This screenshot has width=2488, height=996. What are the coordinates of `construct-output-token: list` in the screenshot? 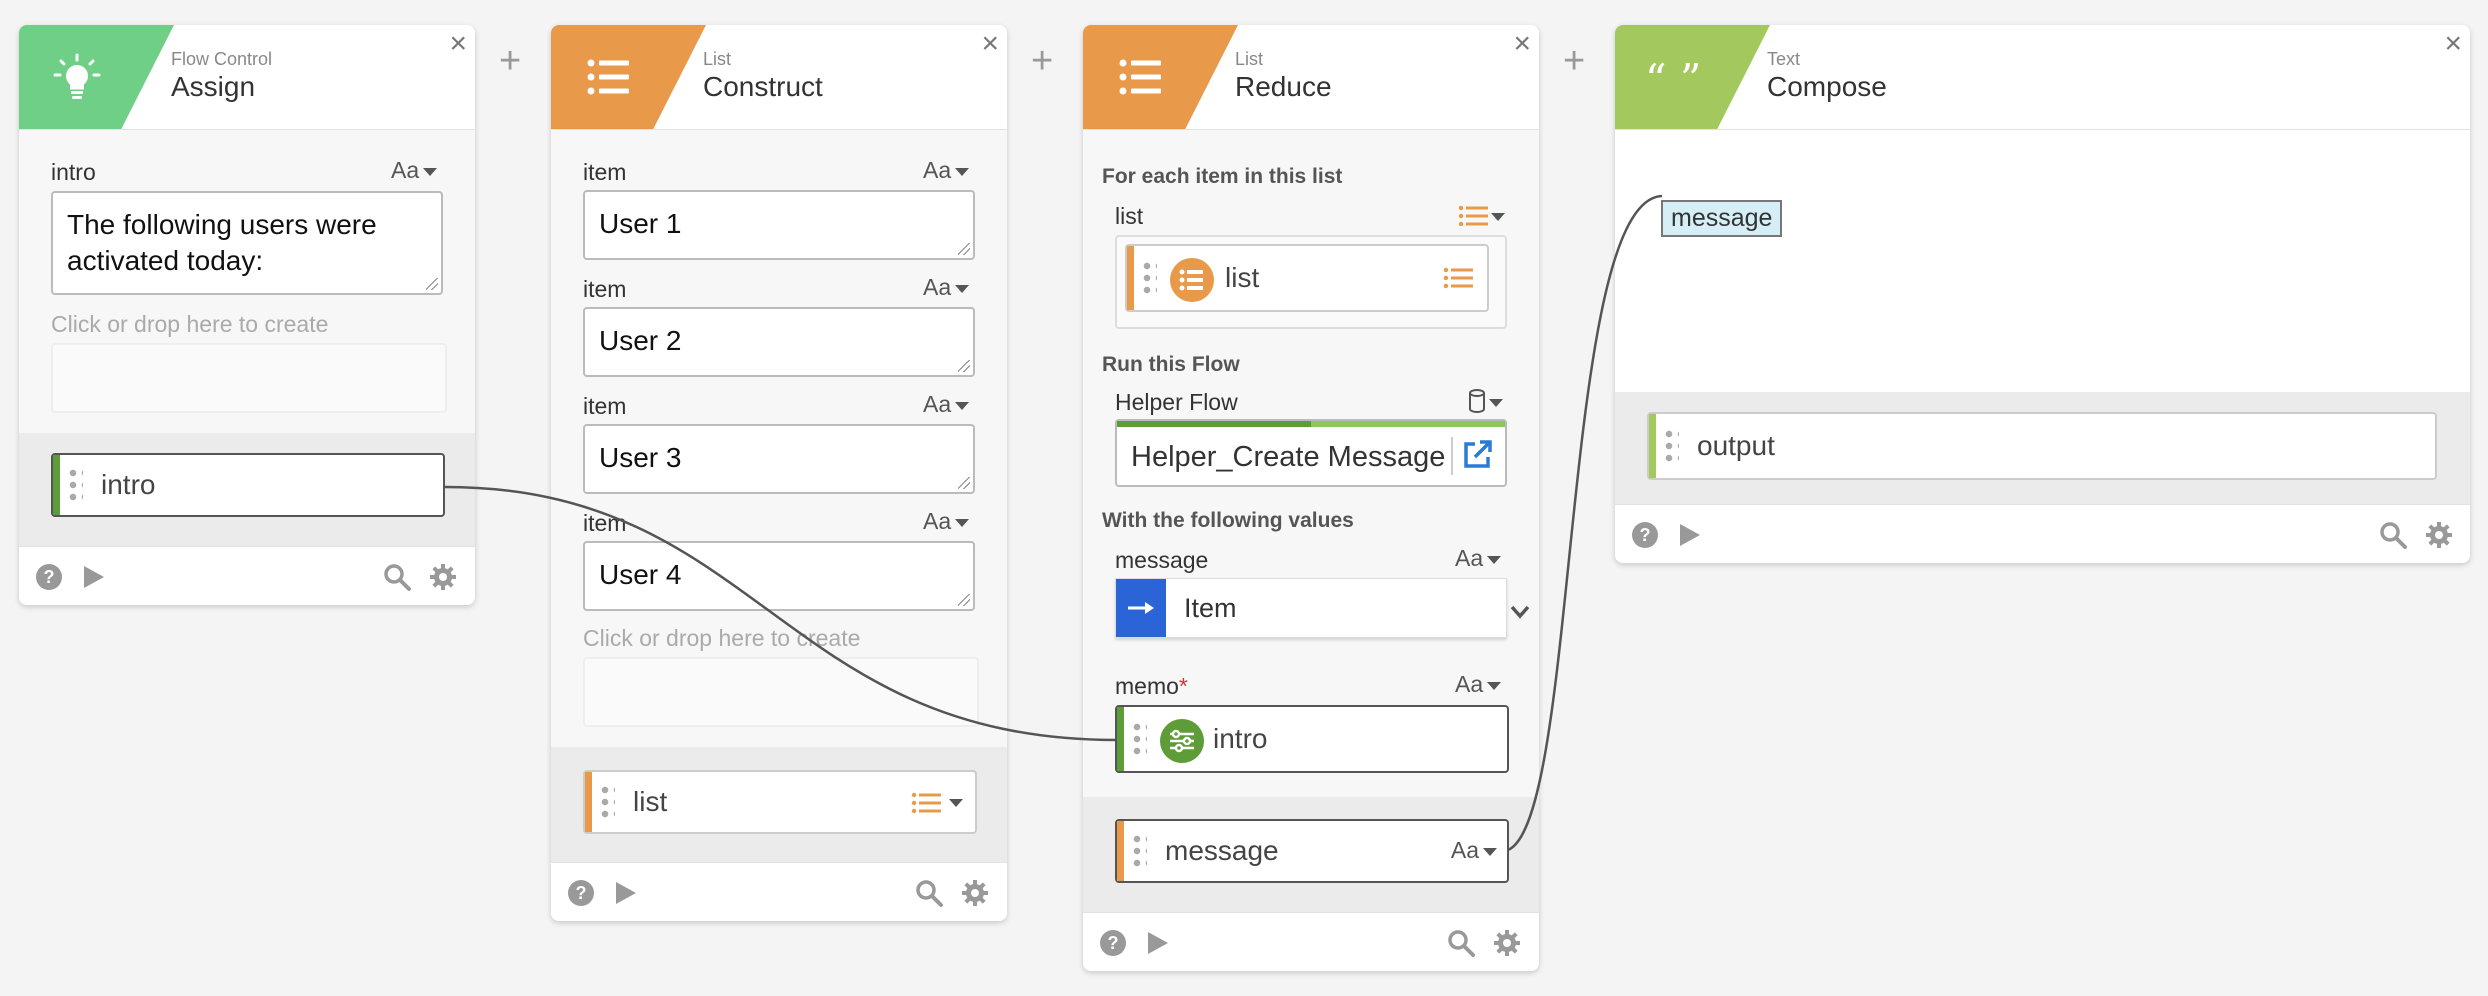 It's located at (780, 802).